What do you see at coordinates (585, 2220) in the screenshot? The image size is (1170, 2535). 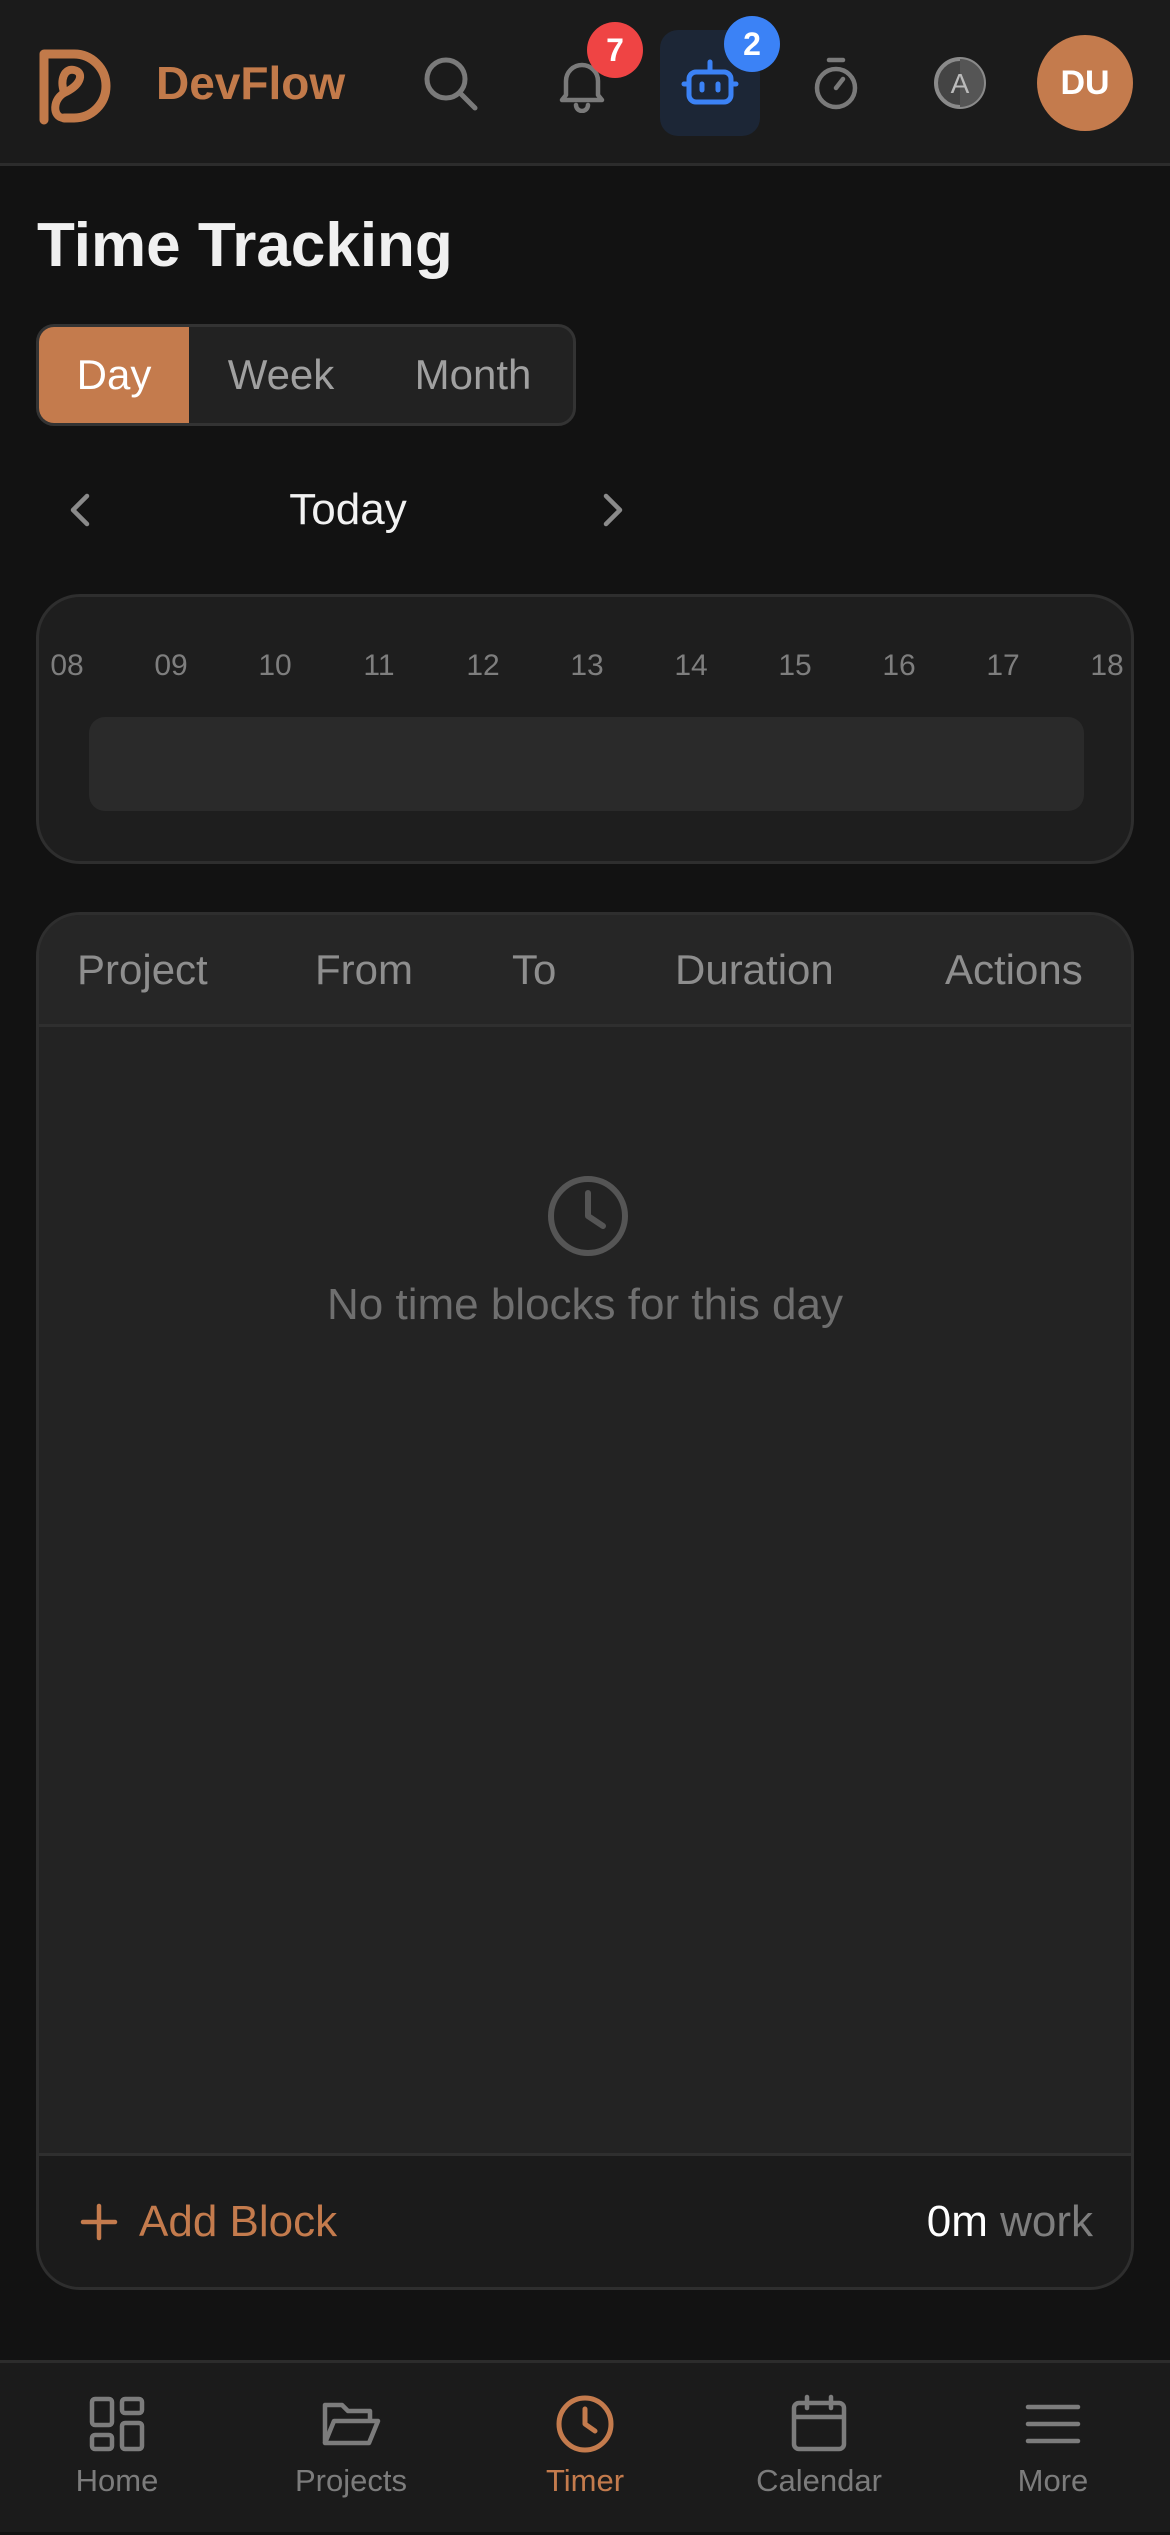 I see `table-footer: Add Block 0m work` at bounding box center [585, 2220].